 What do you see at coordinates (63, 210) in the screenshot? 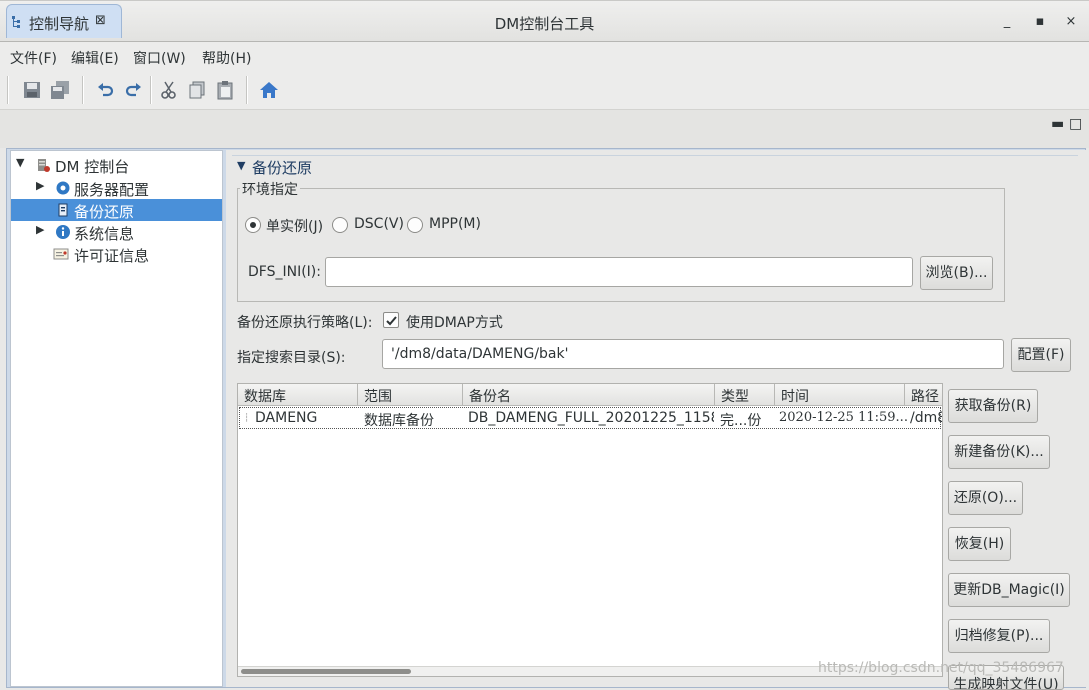
I see `backup-icon` at bounding box center [63, 210].